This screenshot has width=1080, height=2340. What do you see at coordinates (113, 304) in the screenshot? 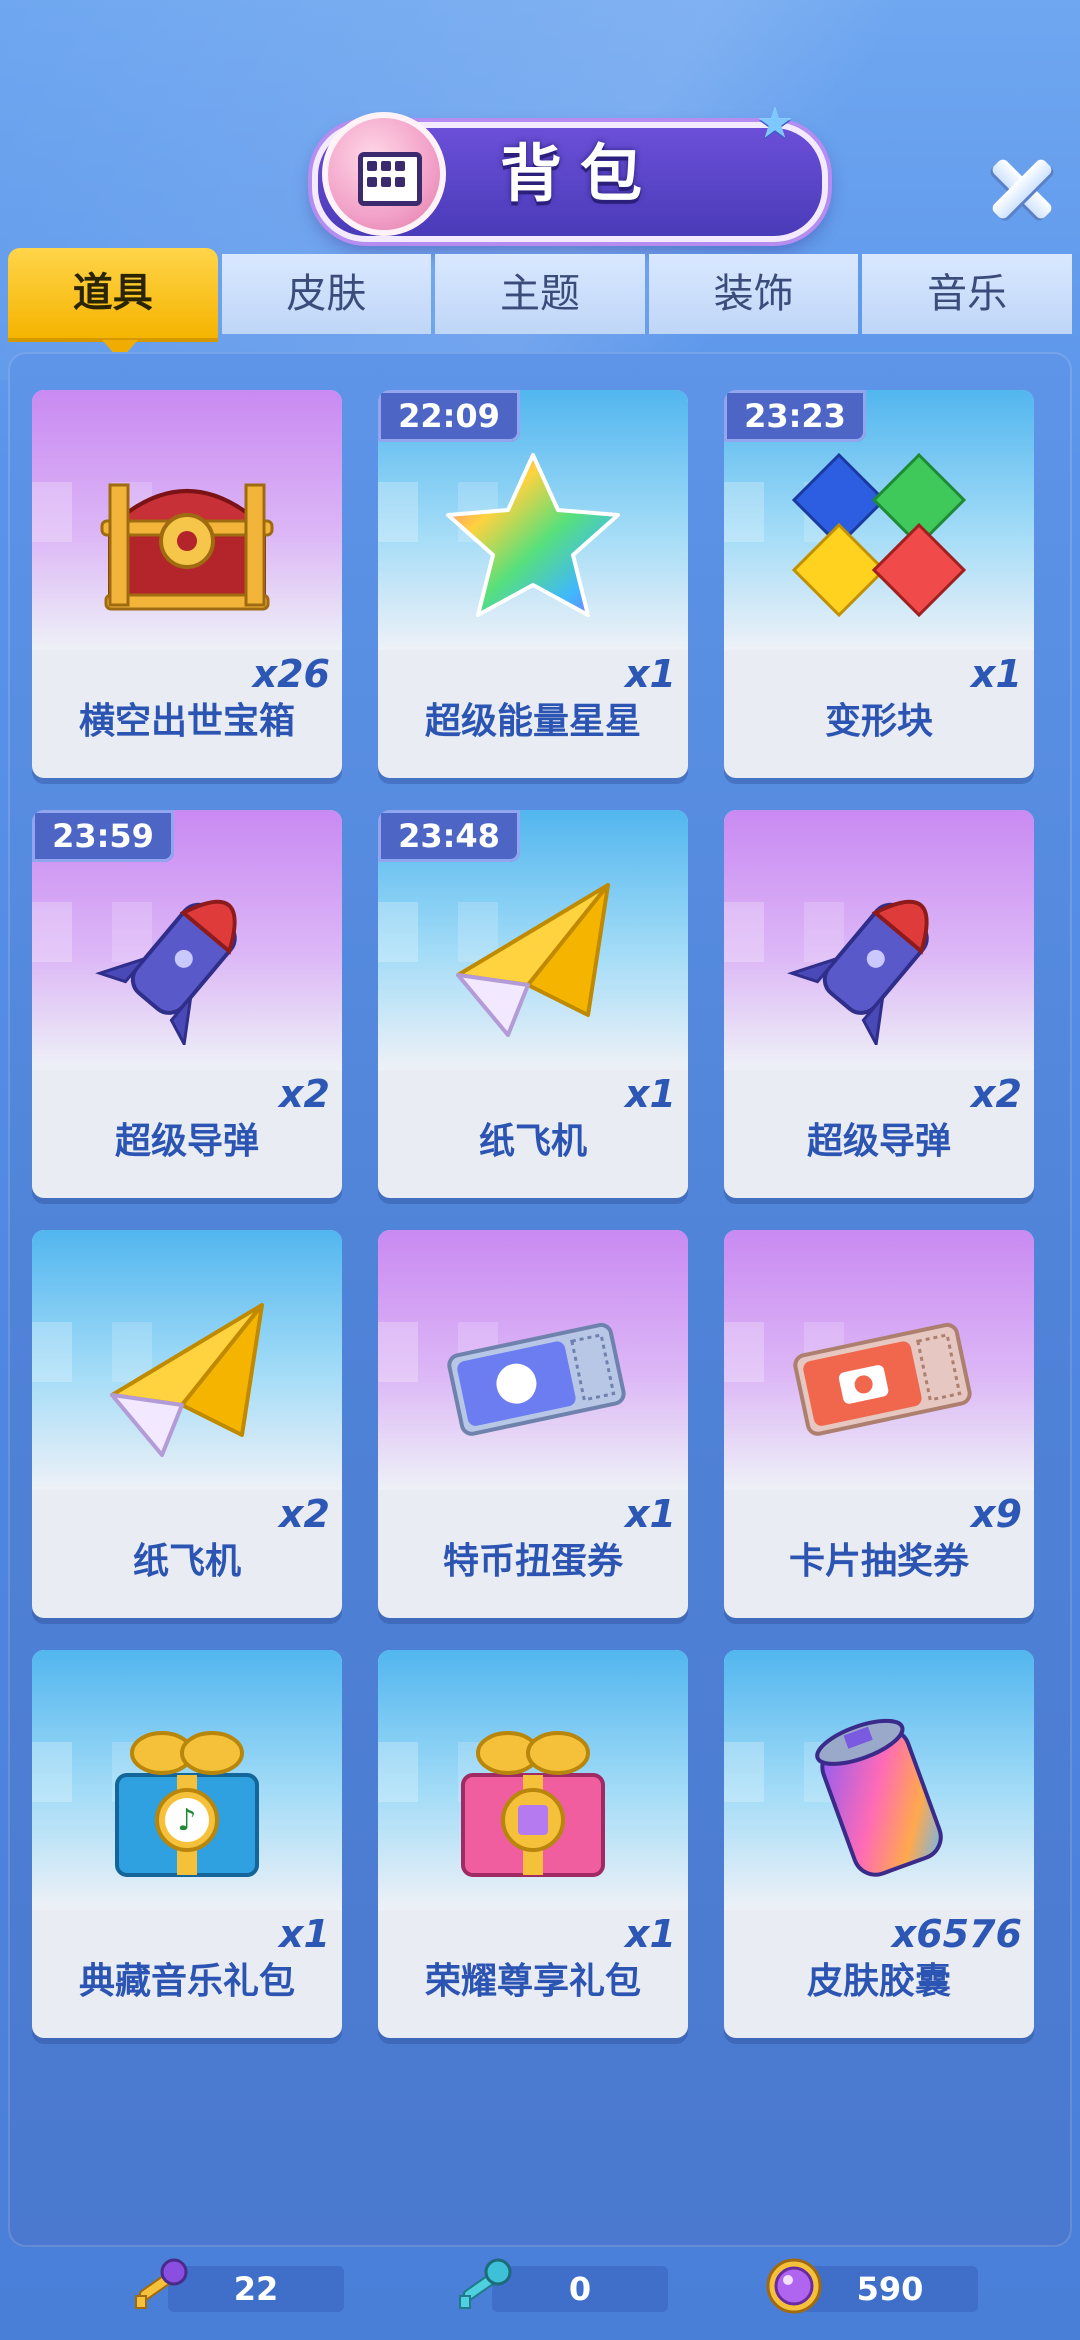
I see `tab-items: 道具` at bounding box center [113, 304].